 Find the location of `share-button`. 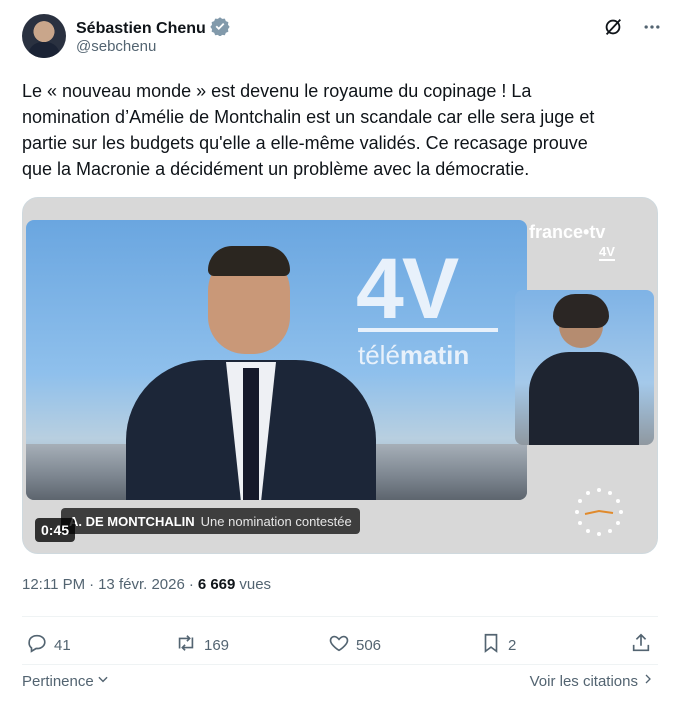

share-button is located at coordinates (641, 645).